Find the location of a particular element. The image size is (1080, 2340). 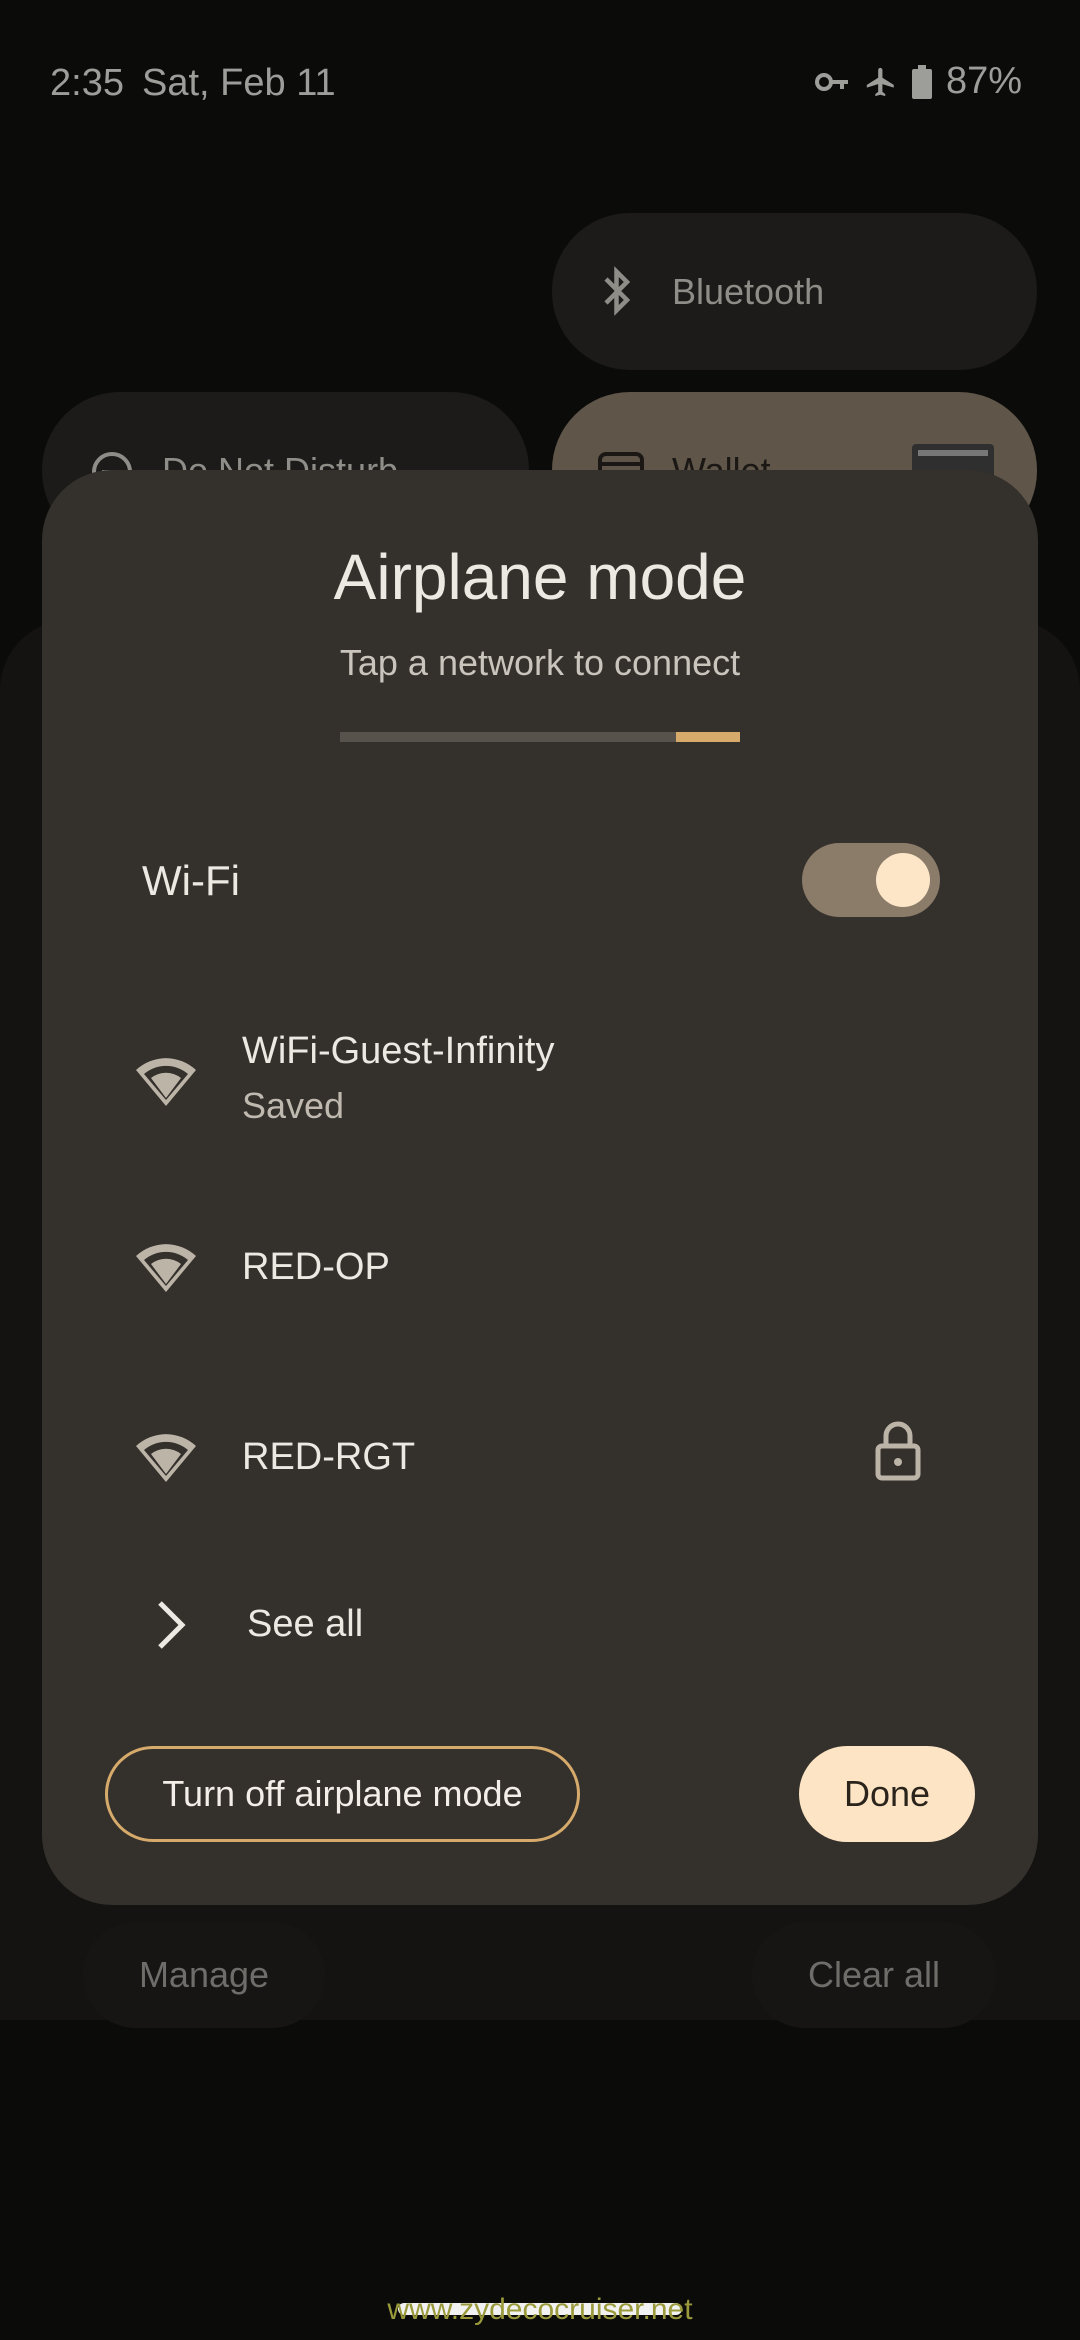

wifi-toggle-knob is located at coordinates (903, 880).